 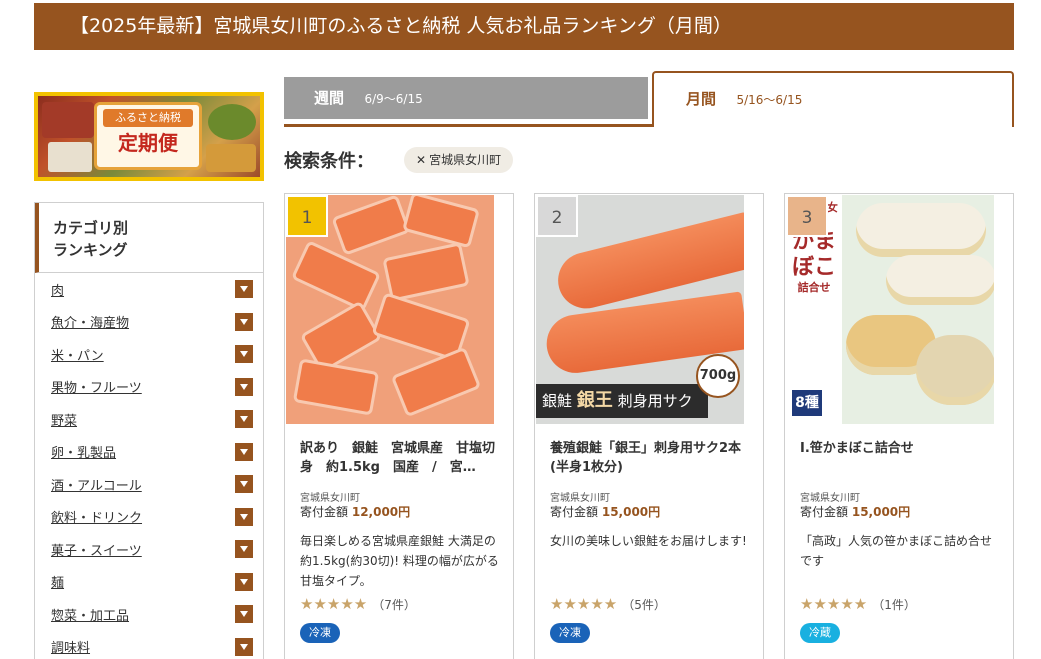 What do you see at coordinates (466, 98) in the screenshot?
I see `tab-weekly: 週間 6/9～6/15` at bounding box center [466, 98].